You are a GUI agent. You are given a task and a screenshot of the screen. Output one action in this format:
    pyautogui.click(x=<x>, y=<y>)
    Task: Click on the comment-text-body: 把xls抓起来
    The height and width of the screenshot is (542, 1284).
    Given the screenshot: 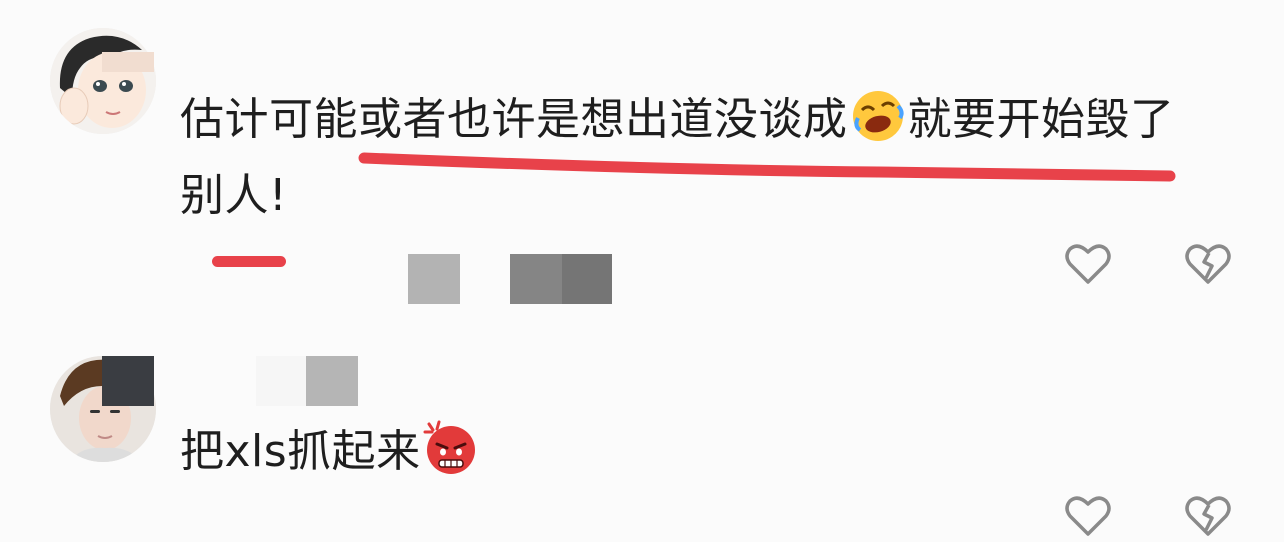 What is the action you would take?
    pyautogui.click(x=300, y=451)
    